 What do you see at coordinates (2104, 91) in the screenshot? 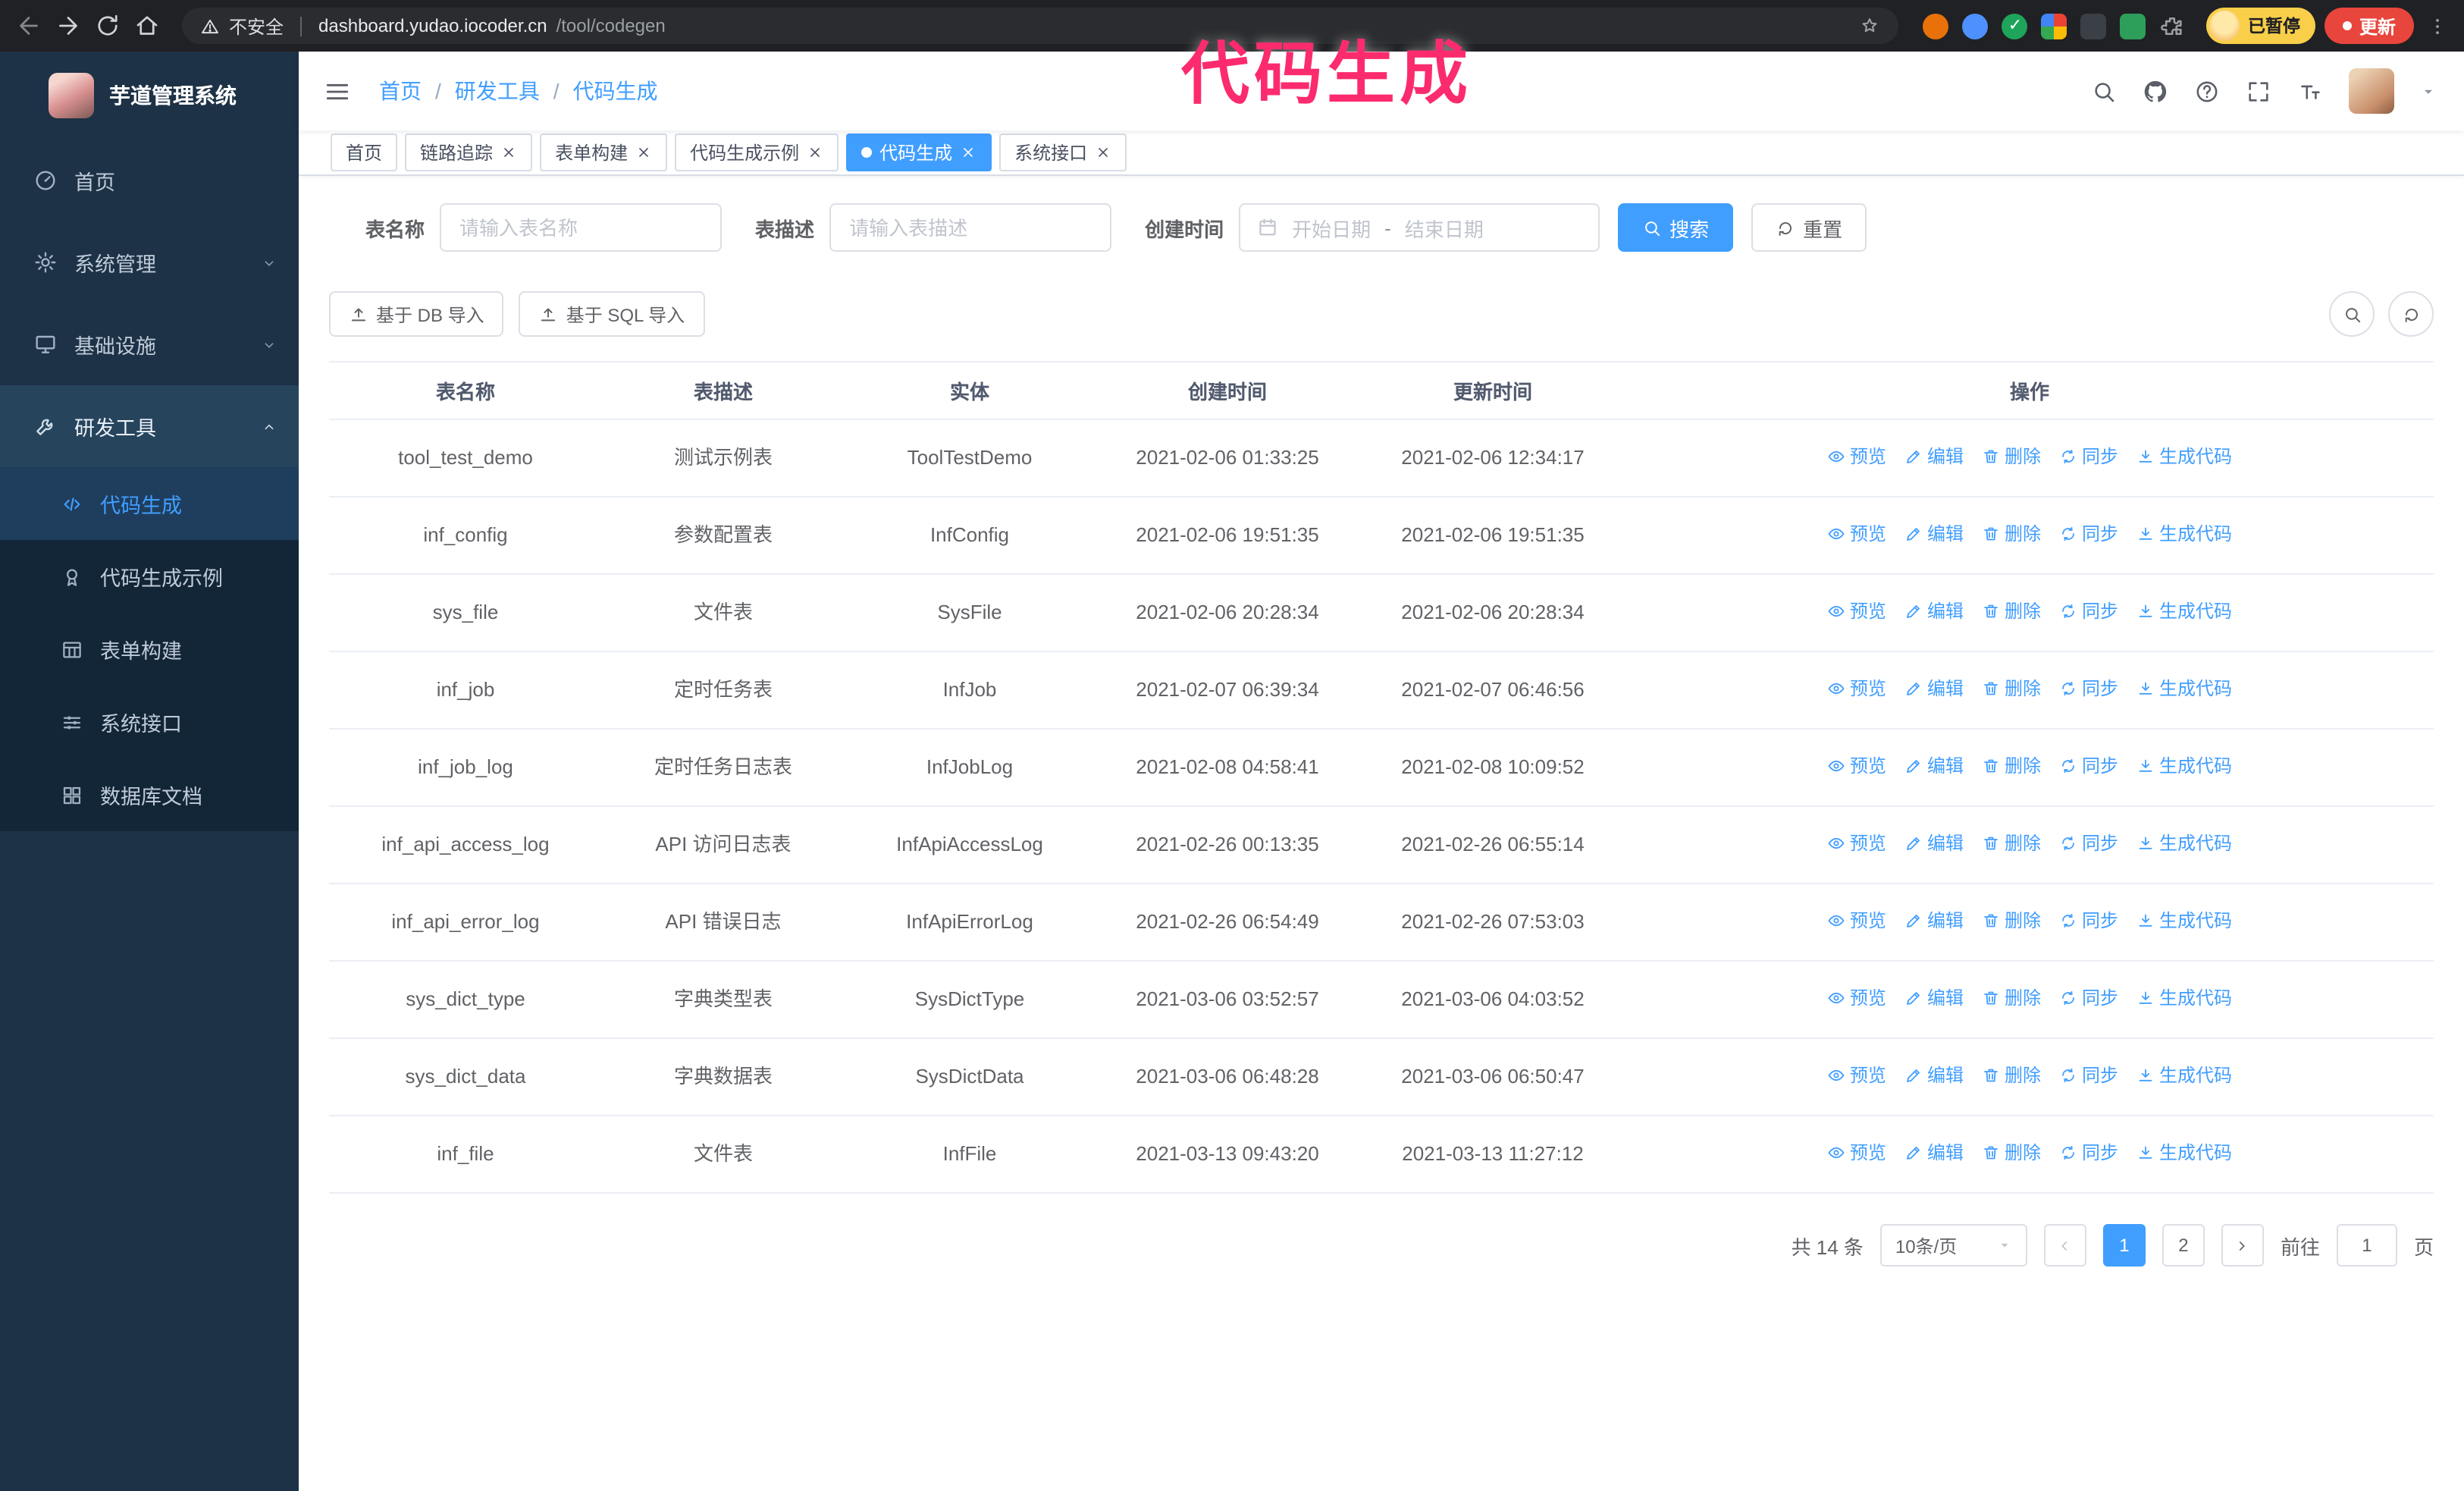
I see `search-icon` at bounding box center [2104, 91].